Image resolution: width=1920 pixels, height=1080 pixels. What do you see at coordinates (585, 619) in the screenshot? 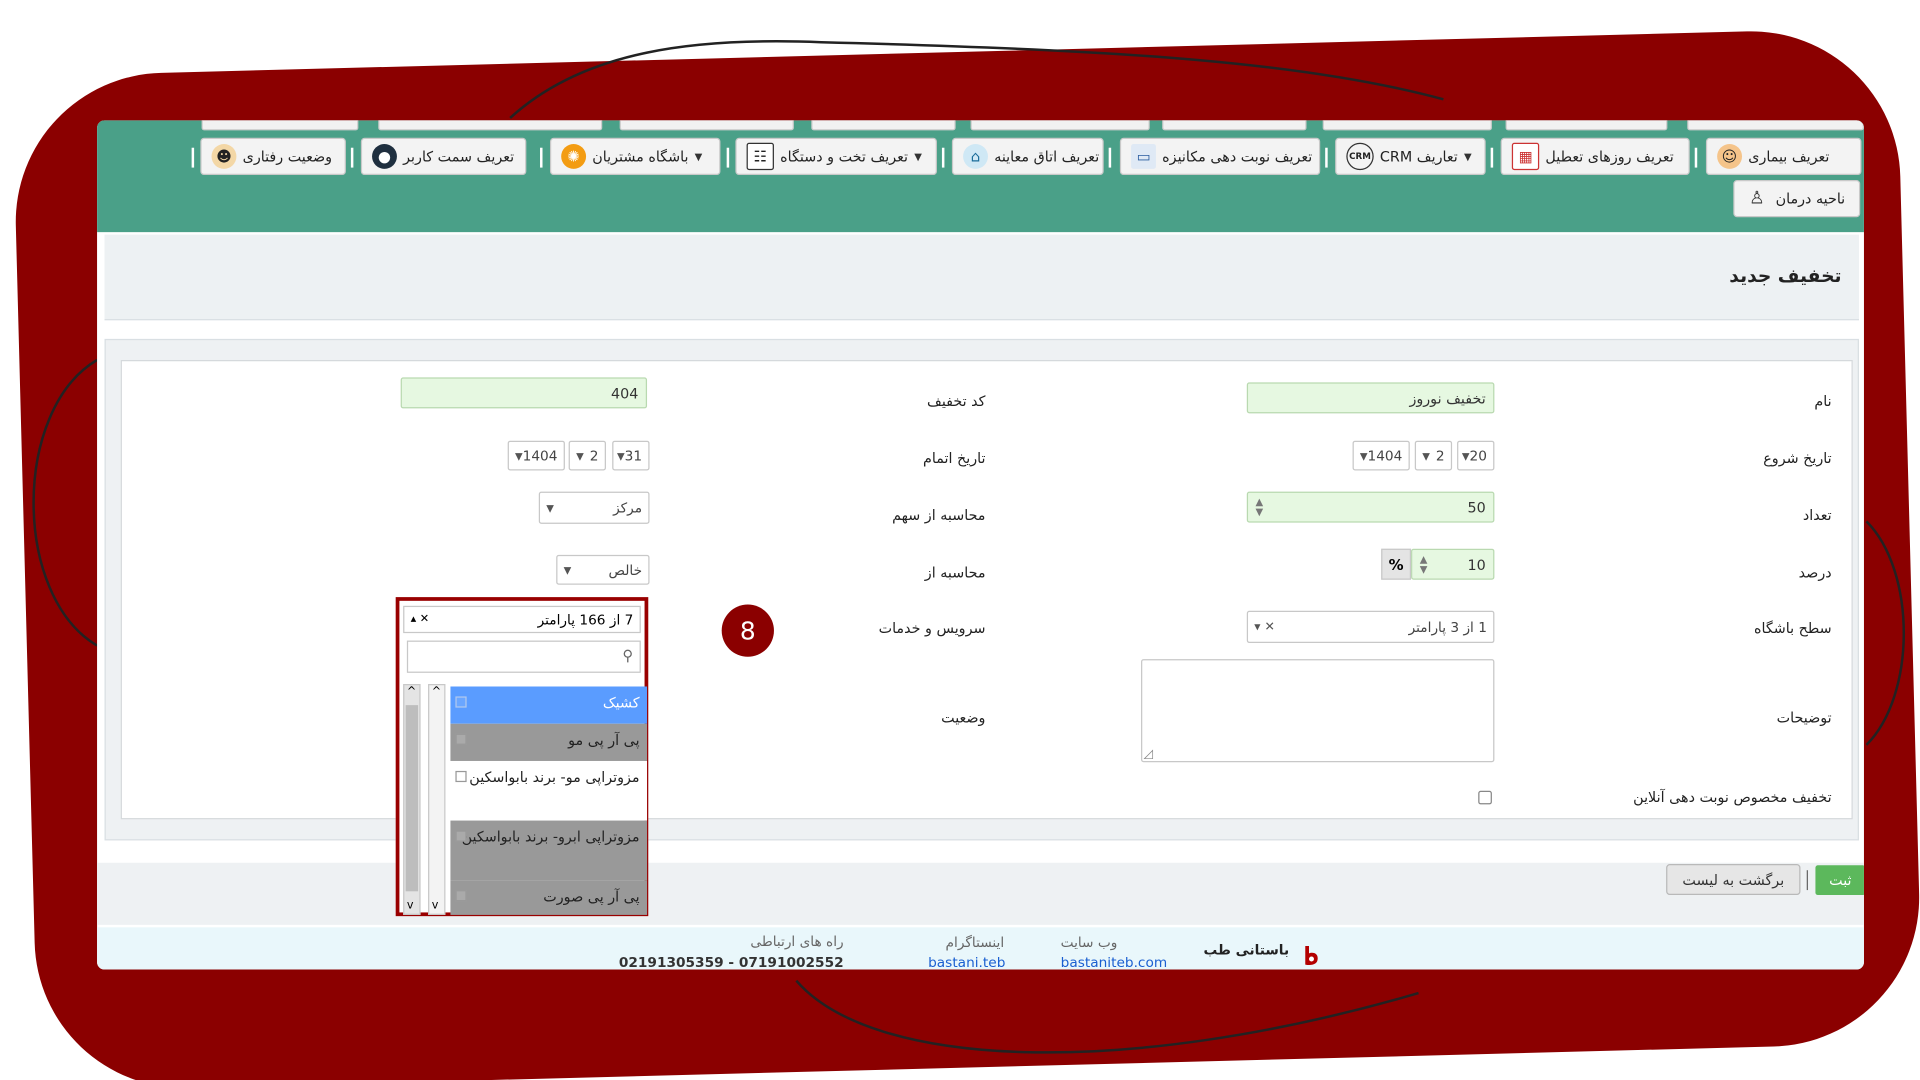
I see `services-value: 7 از 166 پارامتر` at bounding box center [585, 619].